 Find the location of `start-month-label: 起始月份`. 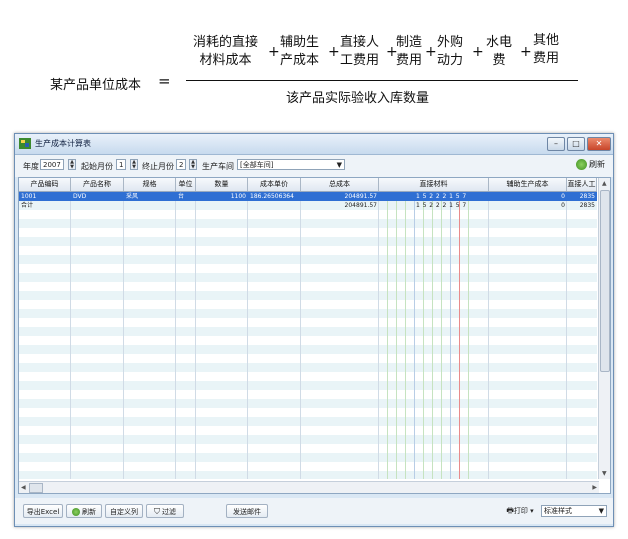

start-month-label: 起始月份 is located at coordinates (97, 166).